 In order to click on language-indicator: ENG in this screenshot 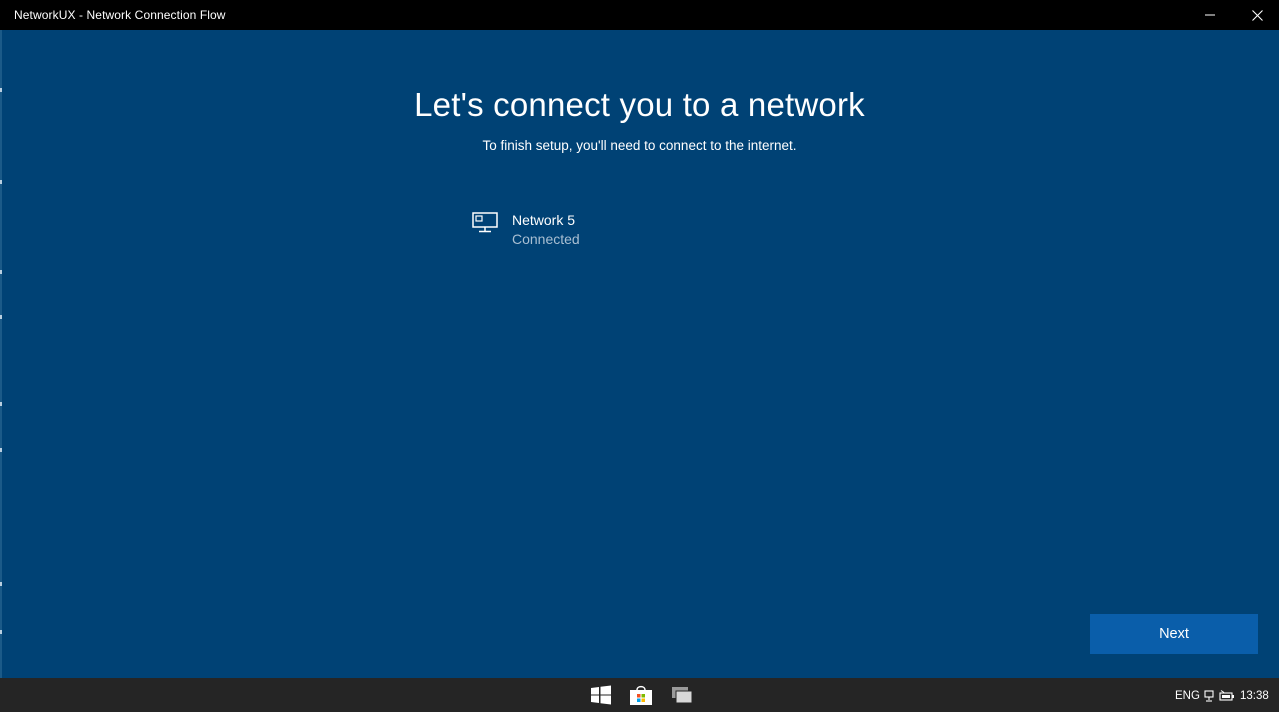, I will do `click(1187, 696)`.